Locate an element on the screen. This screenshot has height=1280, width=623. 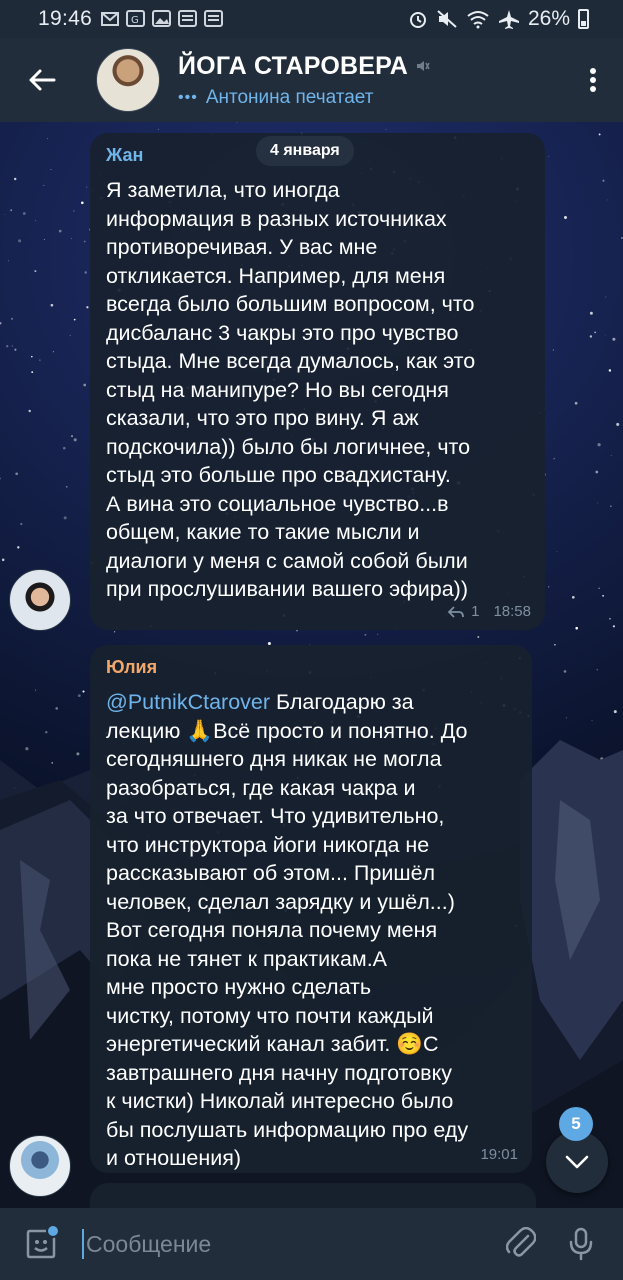
battery-icon is located at coordinates (583, 19).